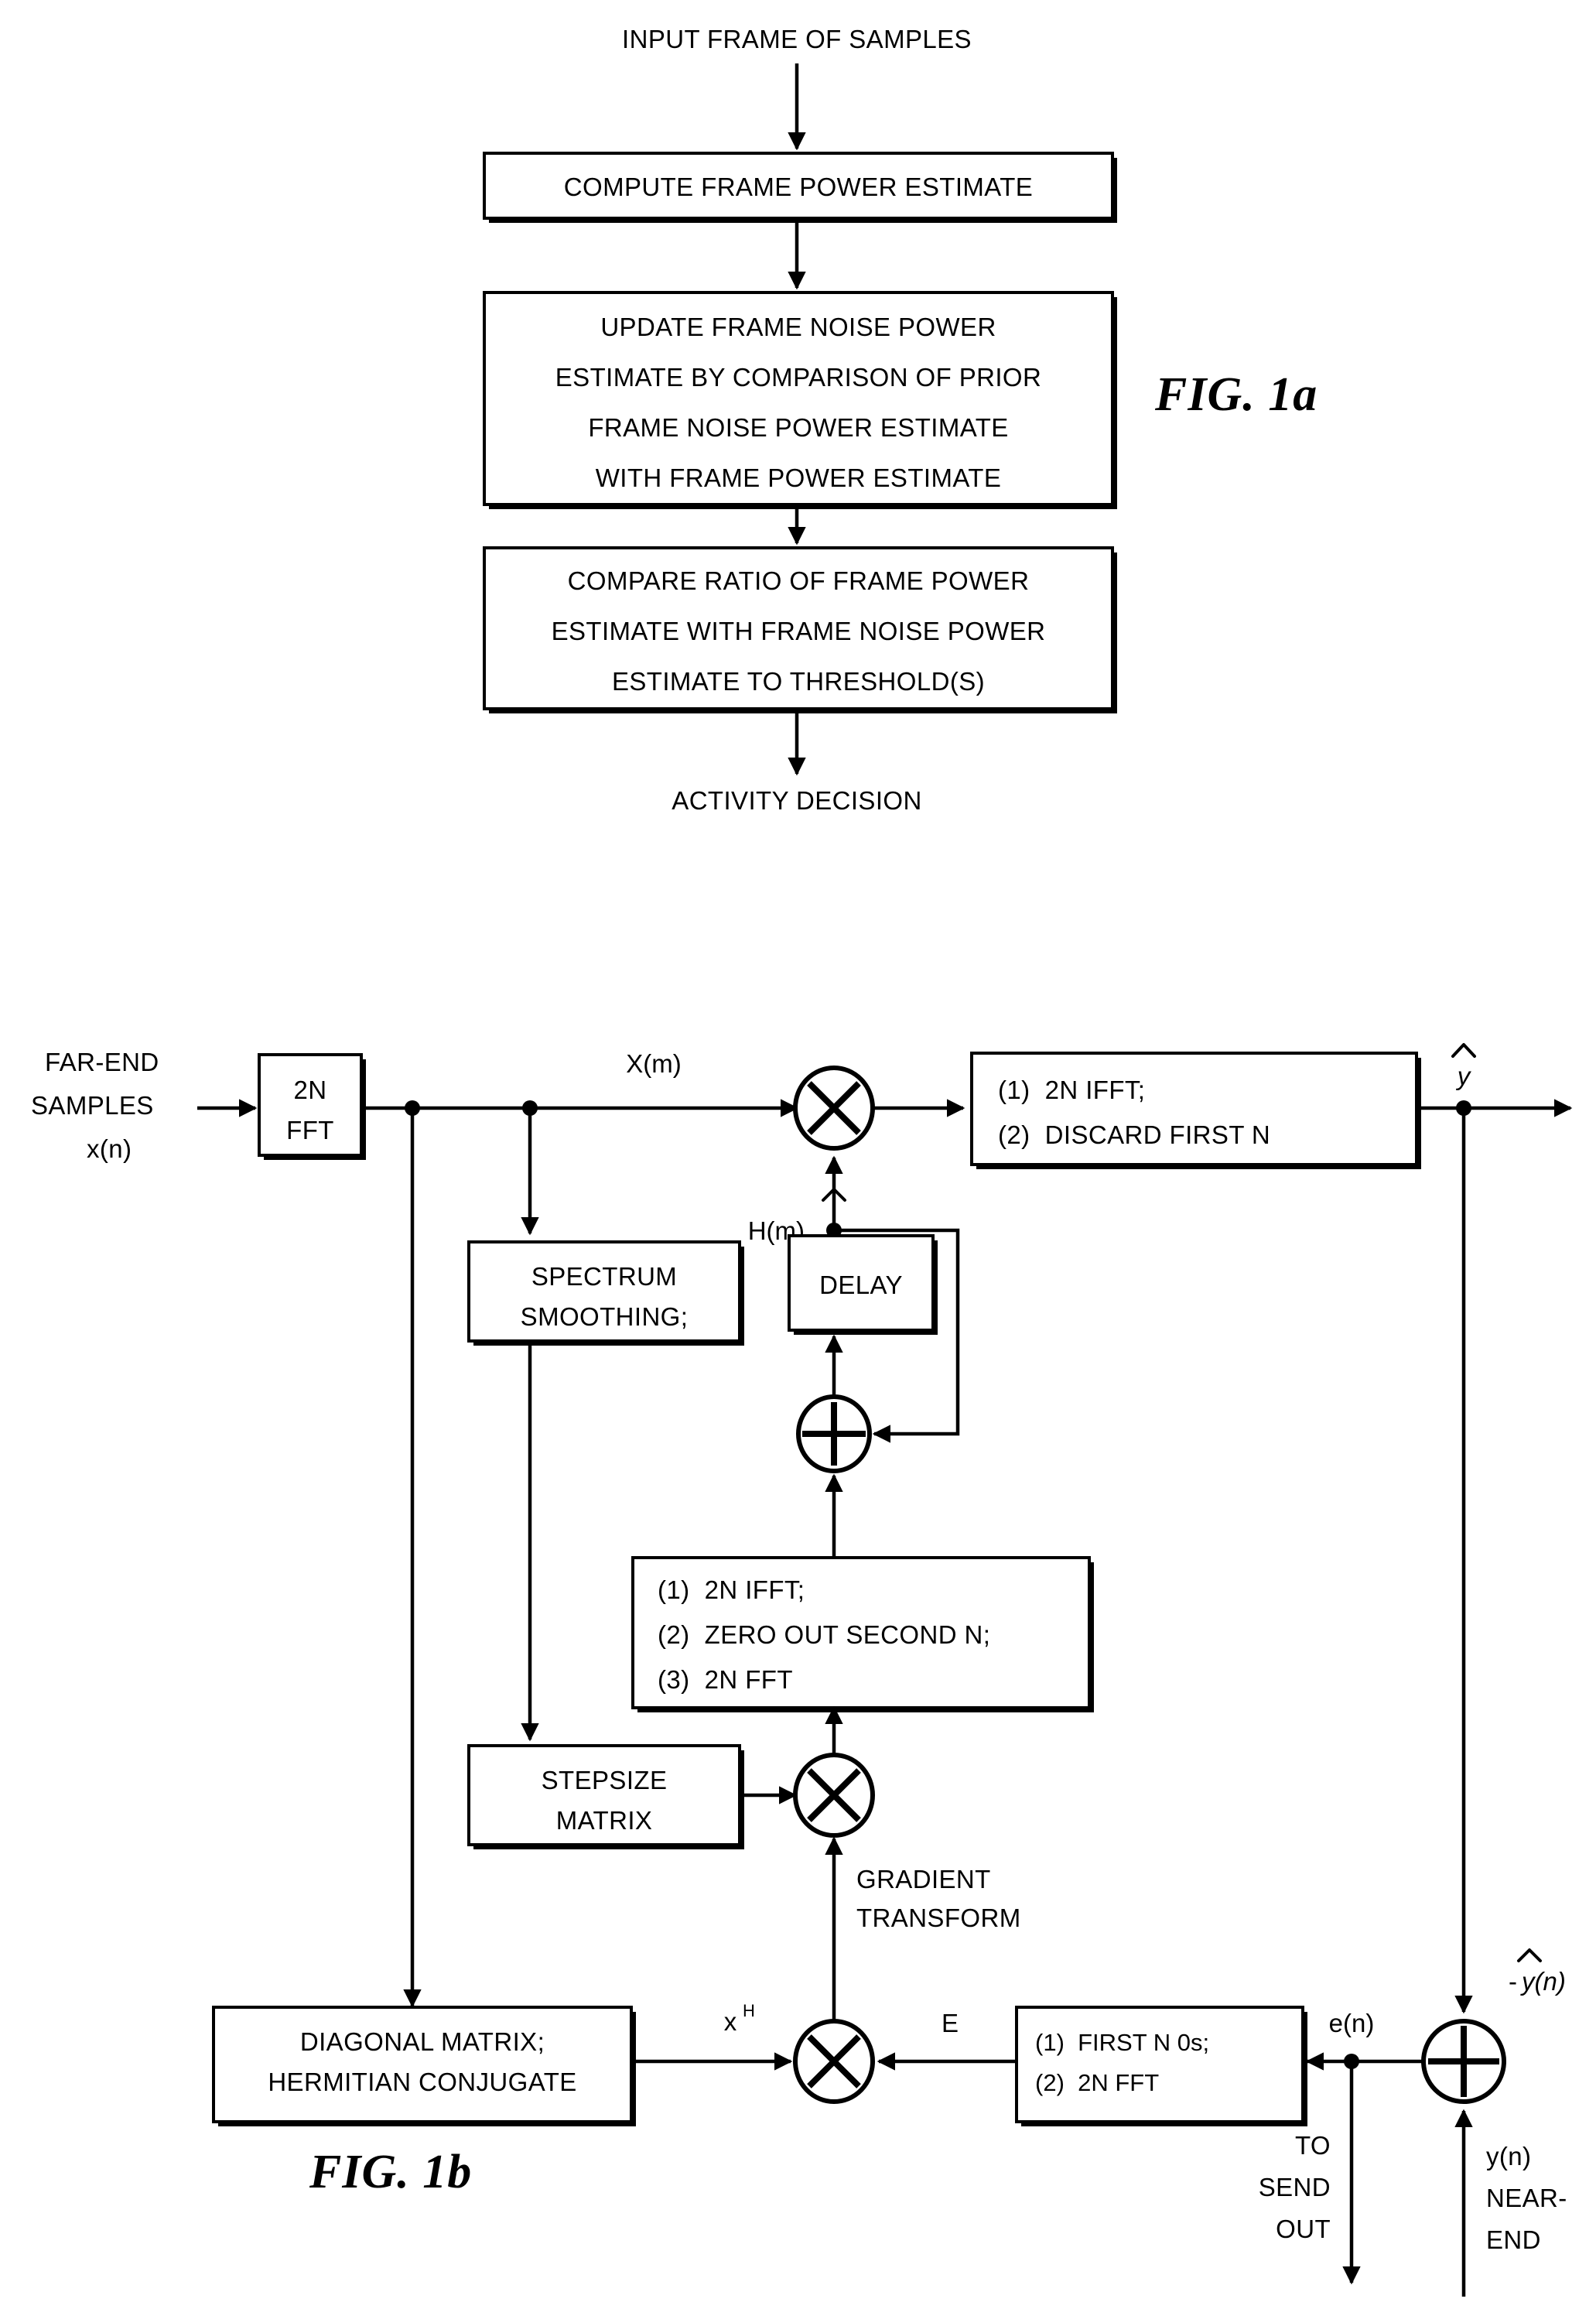 The width and height of the screenshot is (1596, 2309). I want to click on fig1b-block-diagonal-matrix, so click(422, 2064).